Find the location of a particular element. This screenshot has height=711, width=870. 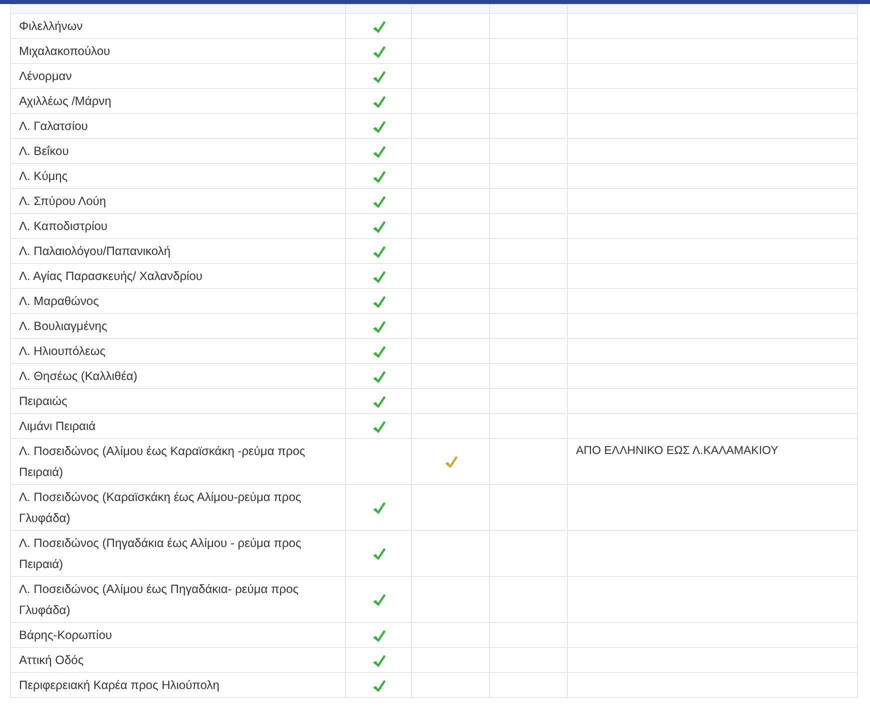

road-name: Λ. Ποσειδώνος (Αλίμου έως Καραϊσκάκη -ρεύμα προς Πειραιά) is located at coordinates (162, 461).